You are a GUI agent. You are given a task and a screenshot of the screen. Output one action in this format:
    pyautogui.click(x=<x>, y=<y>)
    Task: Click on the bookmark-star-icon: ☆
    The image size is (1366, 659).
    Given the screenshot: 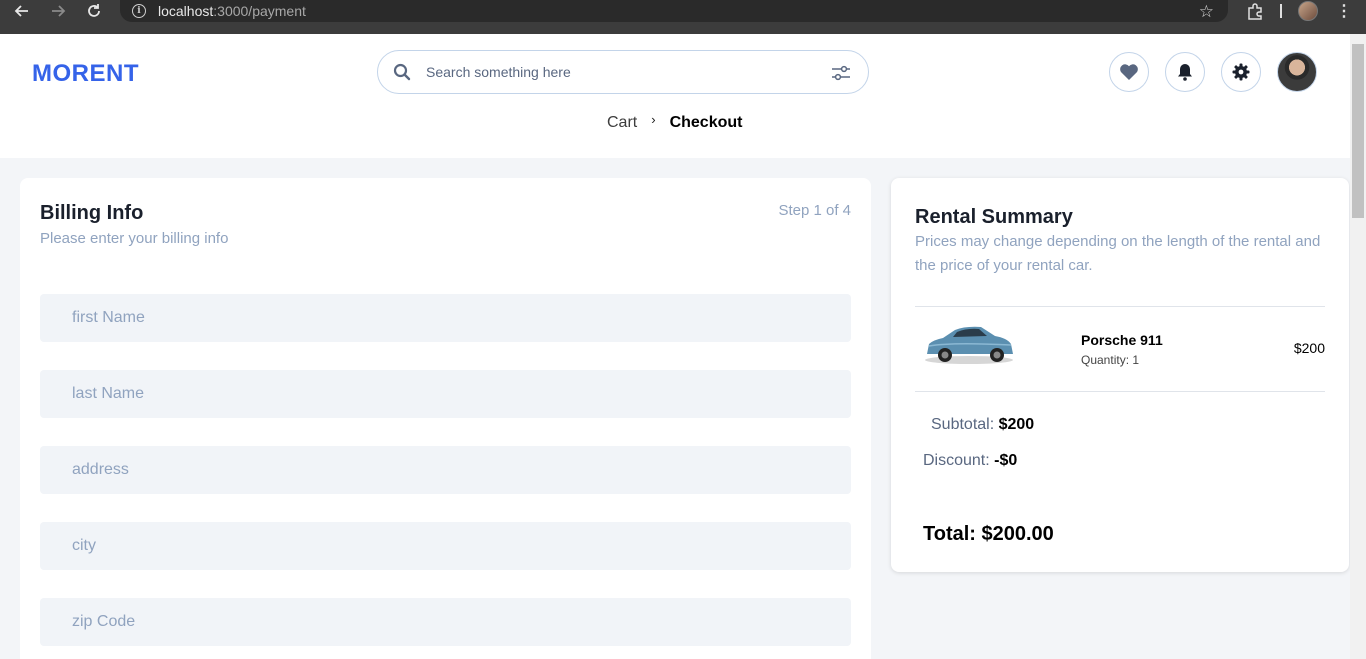 What is the action you would take?
    pyautogui.click(x=1206, y=12)
    